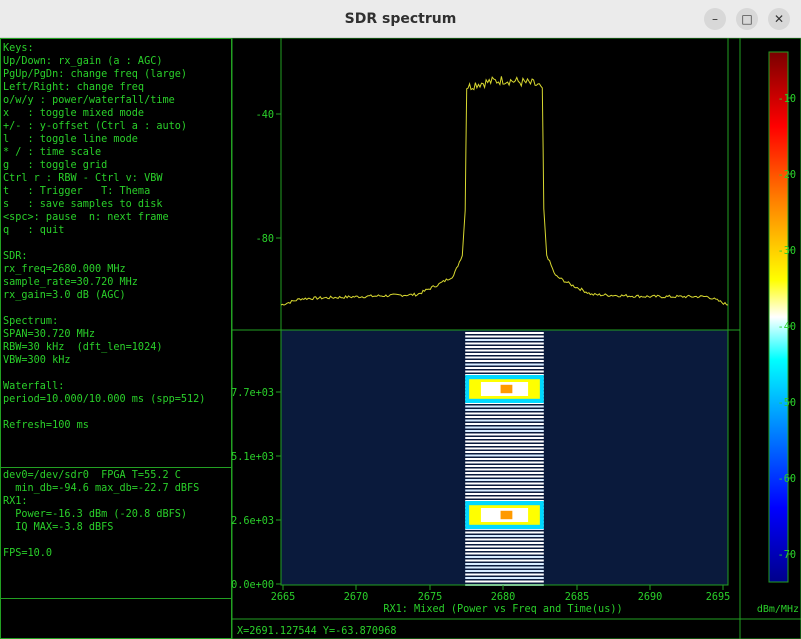 The image size is (801, 639). Describe the element at coordinates (577, 597) in the screenshot. I see `waterfall-x-tick-label: 2685` at that location.